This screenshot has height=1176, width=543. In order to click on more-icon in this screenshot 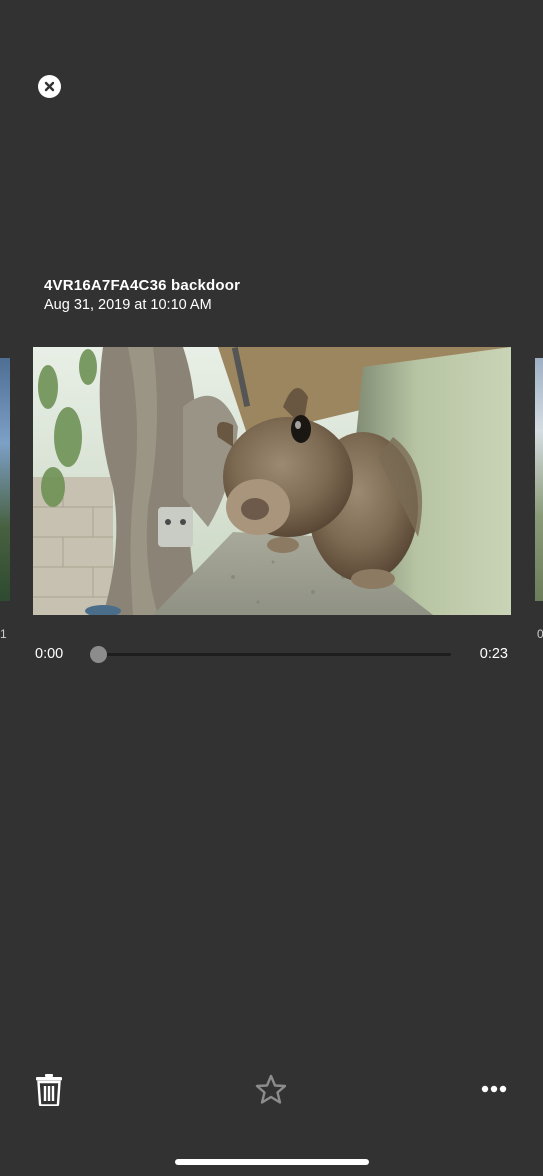, I will do `click(494, 1089)`.